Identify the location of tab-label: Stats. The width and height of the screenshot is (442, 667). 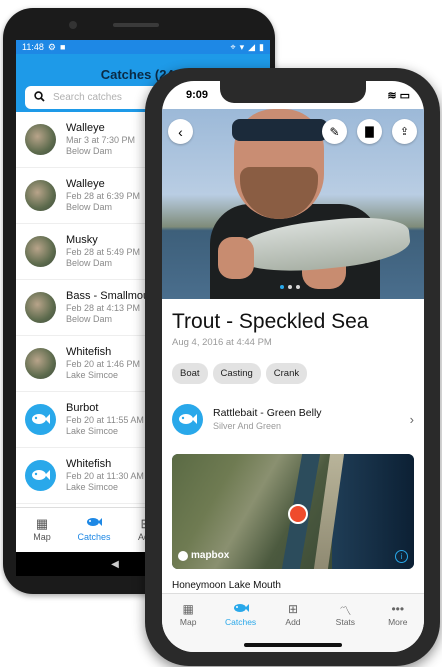
(345, 622).